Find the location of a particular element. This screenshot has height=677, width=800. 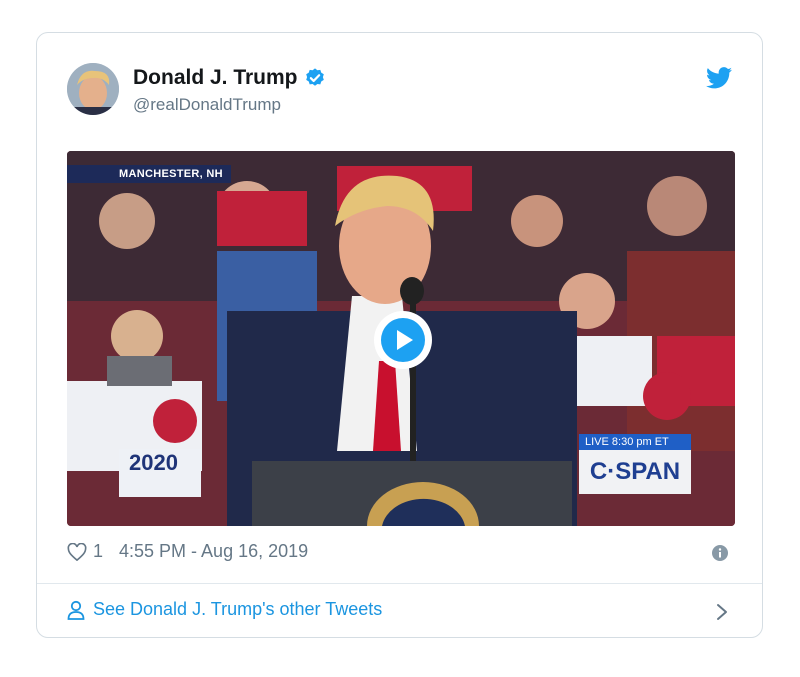

network-logo: C·SPAN is located at coordinates (635, 472).